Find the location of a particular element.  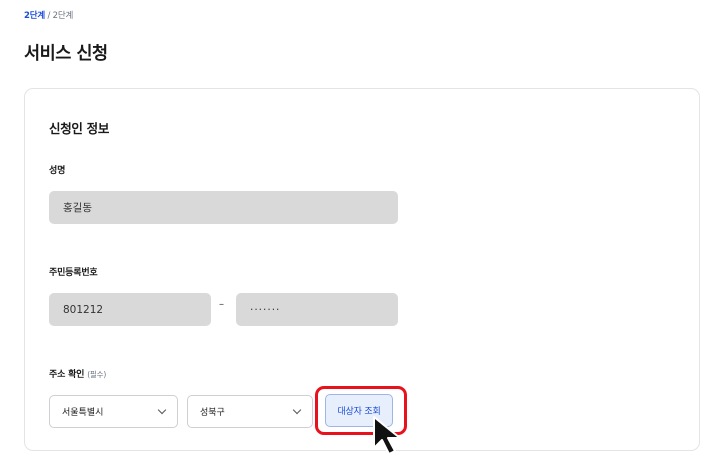

name-value: 홍길동 is located at coordinates (77, 208).